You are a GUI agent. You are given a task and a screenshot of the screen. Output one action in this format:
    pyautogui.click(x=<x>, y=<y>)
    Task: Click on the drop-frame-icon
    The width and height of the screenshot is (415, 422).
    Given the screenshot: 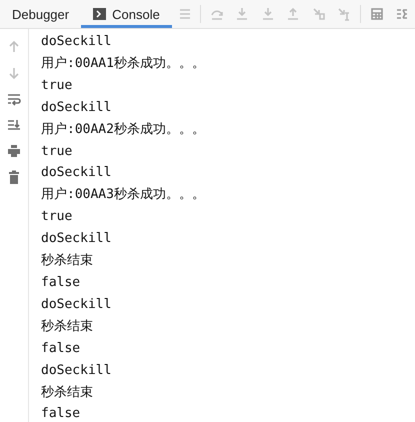 What is the action you would take?
    pyautogui.click(x=319, y=14)
    